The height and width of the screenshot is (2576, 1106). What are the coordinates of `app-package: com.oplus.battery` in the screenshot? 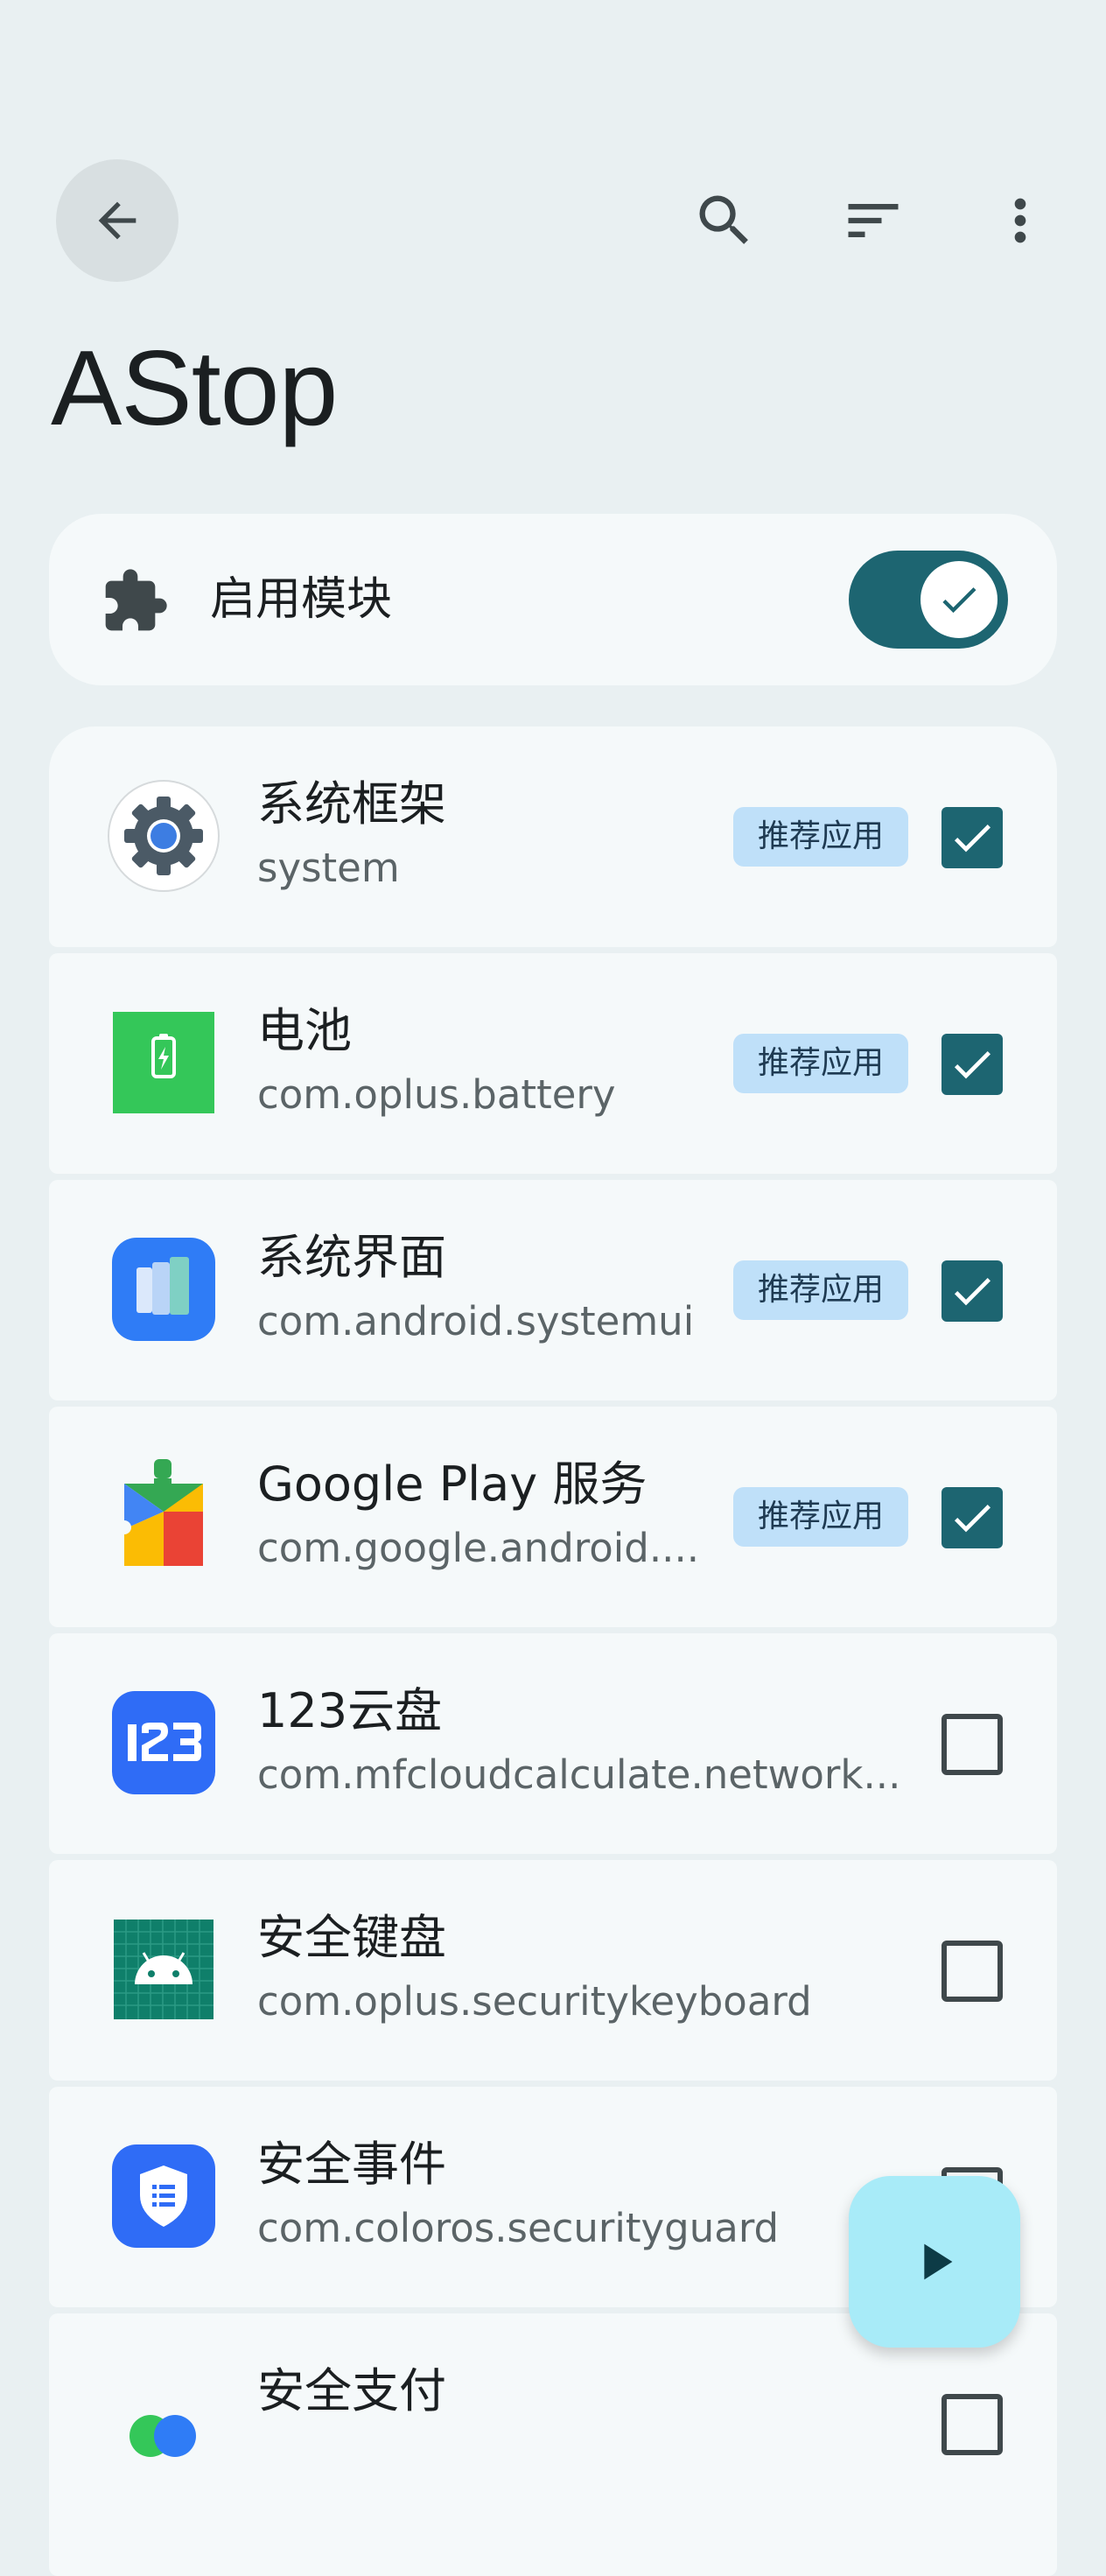 It's located at (436, 1095).